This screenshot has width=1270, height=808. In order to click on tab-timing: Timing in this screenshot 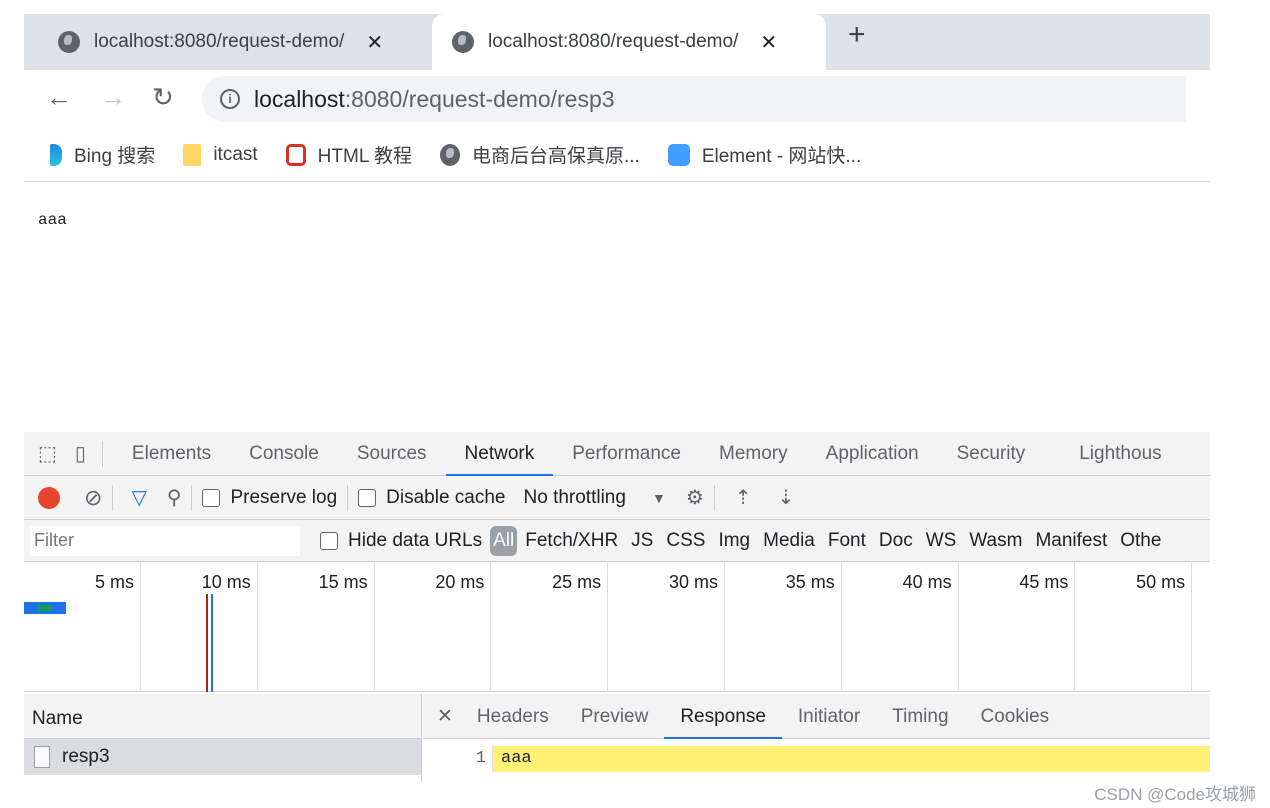, I will do `click(920, 716)`.